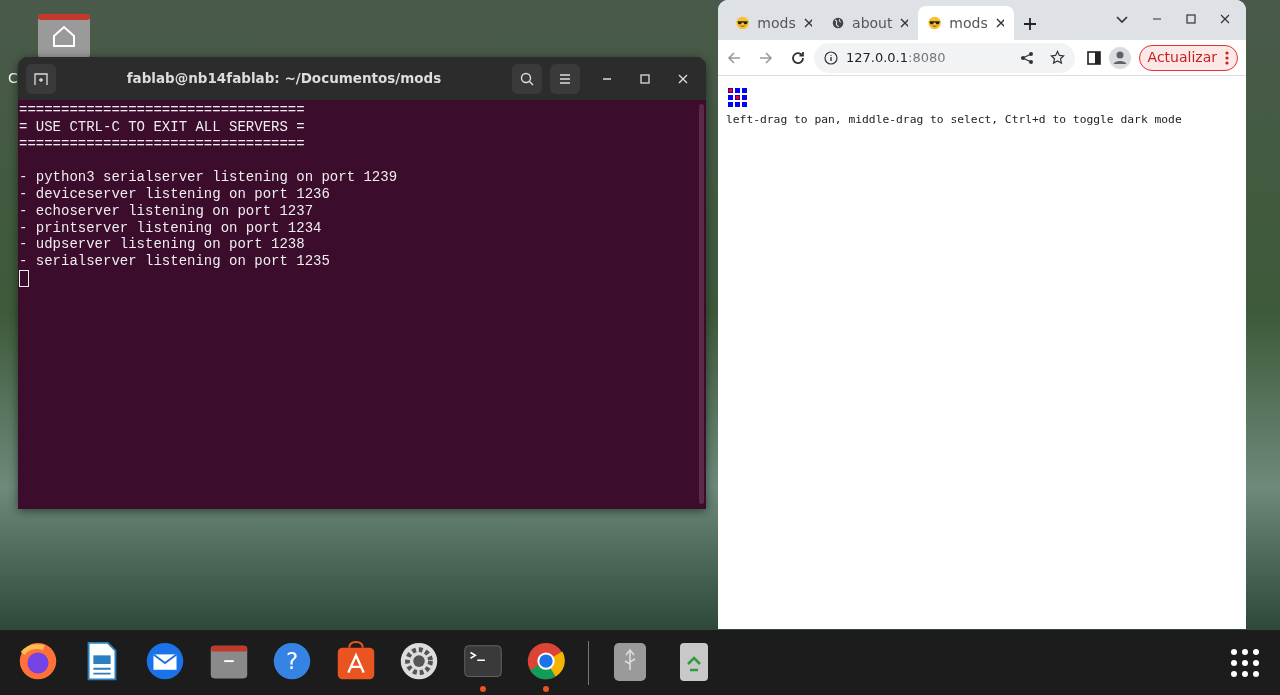 This screenshot has width=1280, height=695. Describe the element at coordinates (208, 177) in the screenshot. I see `terminal-line: - python3 serialserver listening on port 1239` at that location.